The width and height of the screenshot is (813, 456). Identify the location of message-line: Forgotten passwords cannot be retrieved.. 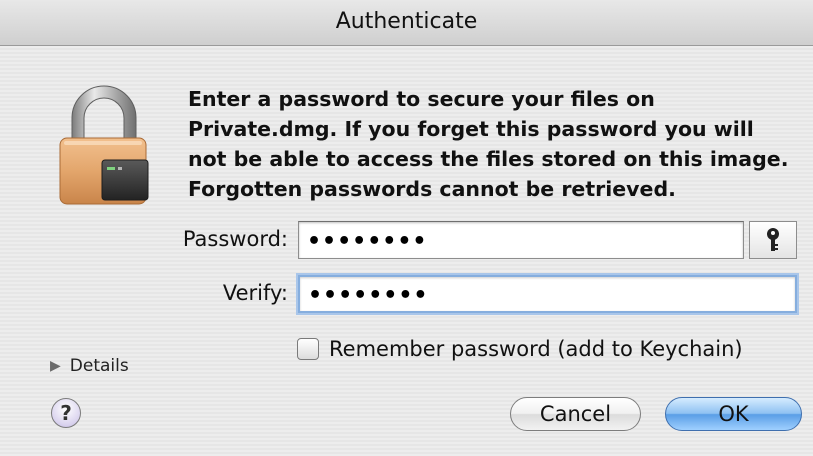
(432, 189).